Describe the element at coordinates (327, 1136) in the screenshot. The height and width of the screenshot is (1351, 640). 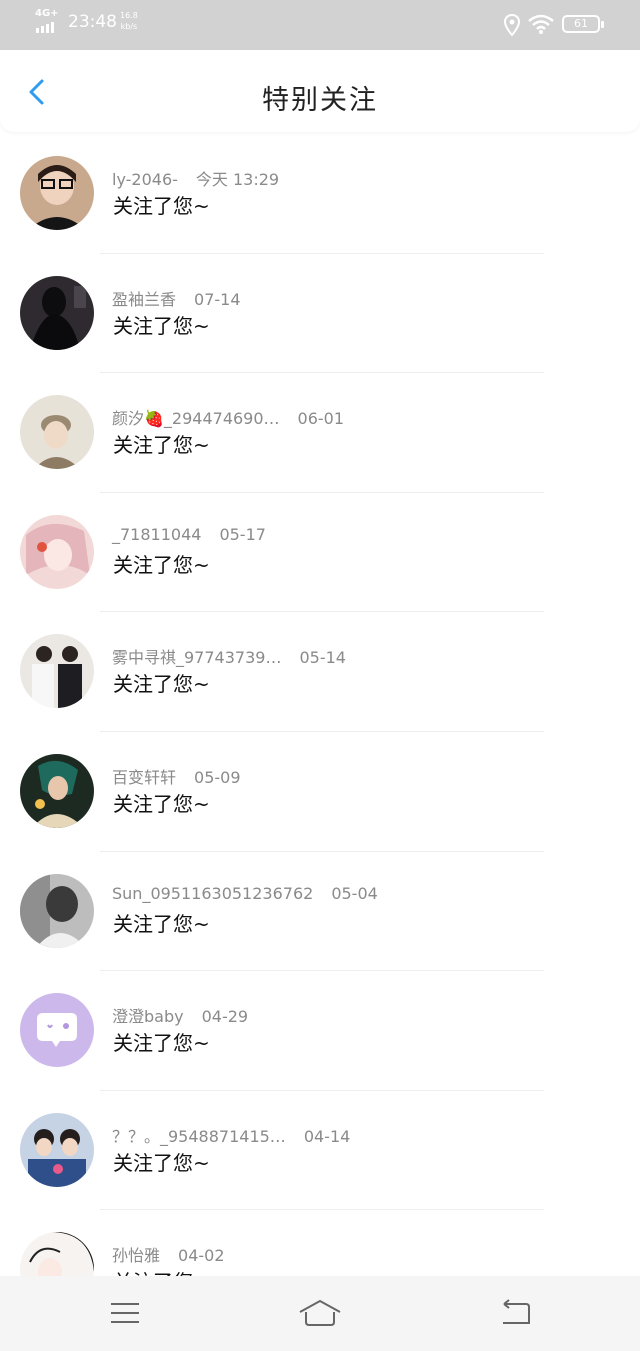
I see `item-date: 04-14` at that location.